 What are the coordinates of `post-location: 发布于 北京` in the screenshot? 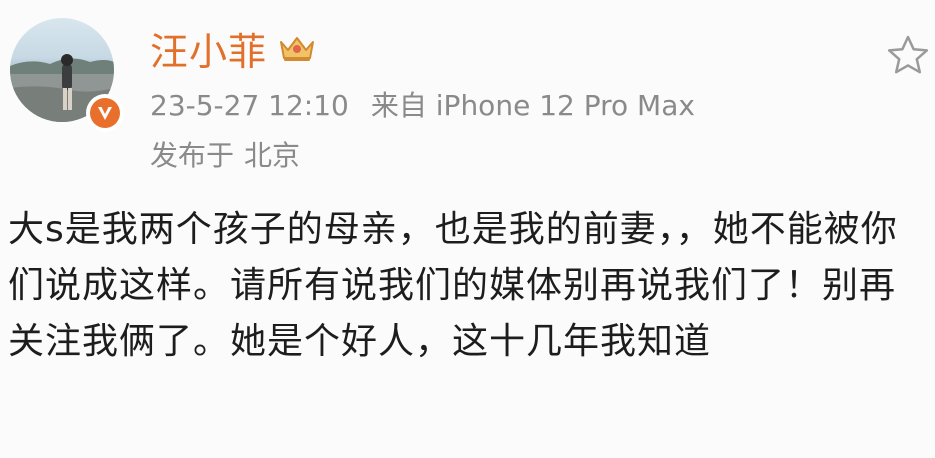 It's located at (225, 154).